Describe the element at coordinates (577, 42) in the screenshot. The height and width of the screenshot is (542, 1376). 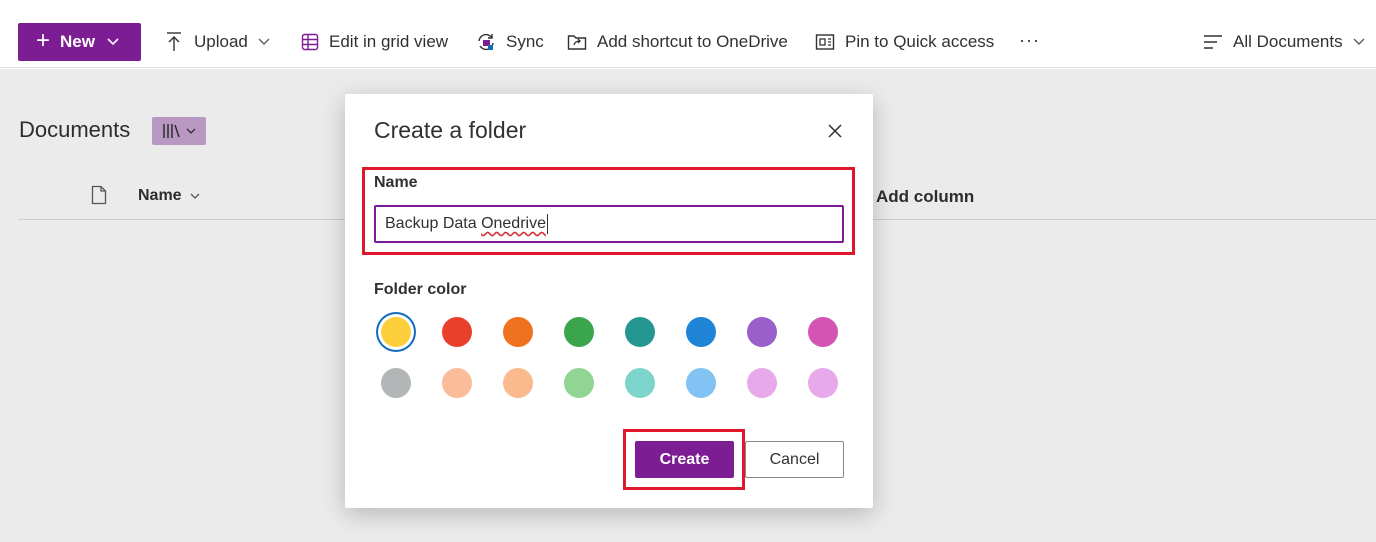
I see `shortcut-icon` at that location.